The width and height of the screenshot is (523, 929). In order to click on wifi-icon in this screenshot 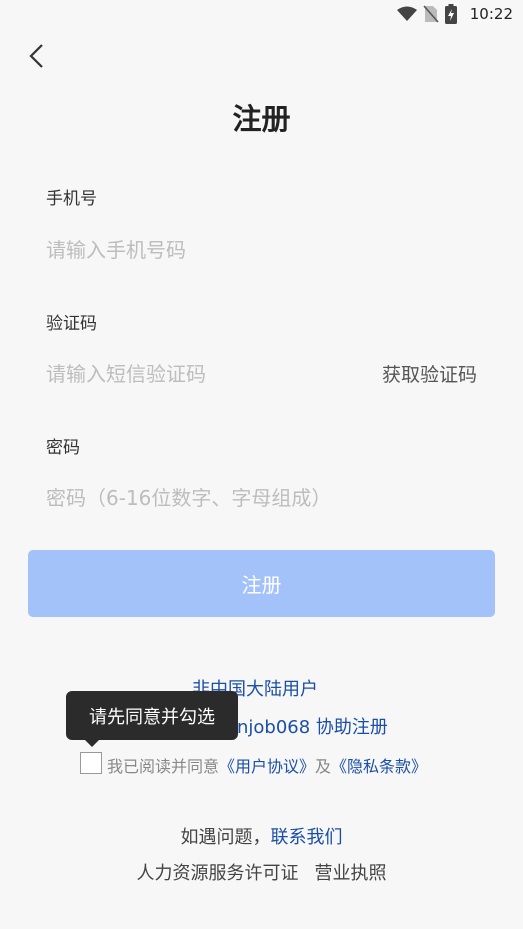, I will do `click(407, 13)`.